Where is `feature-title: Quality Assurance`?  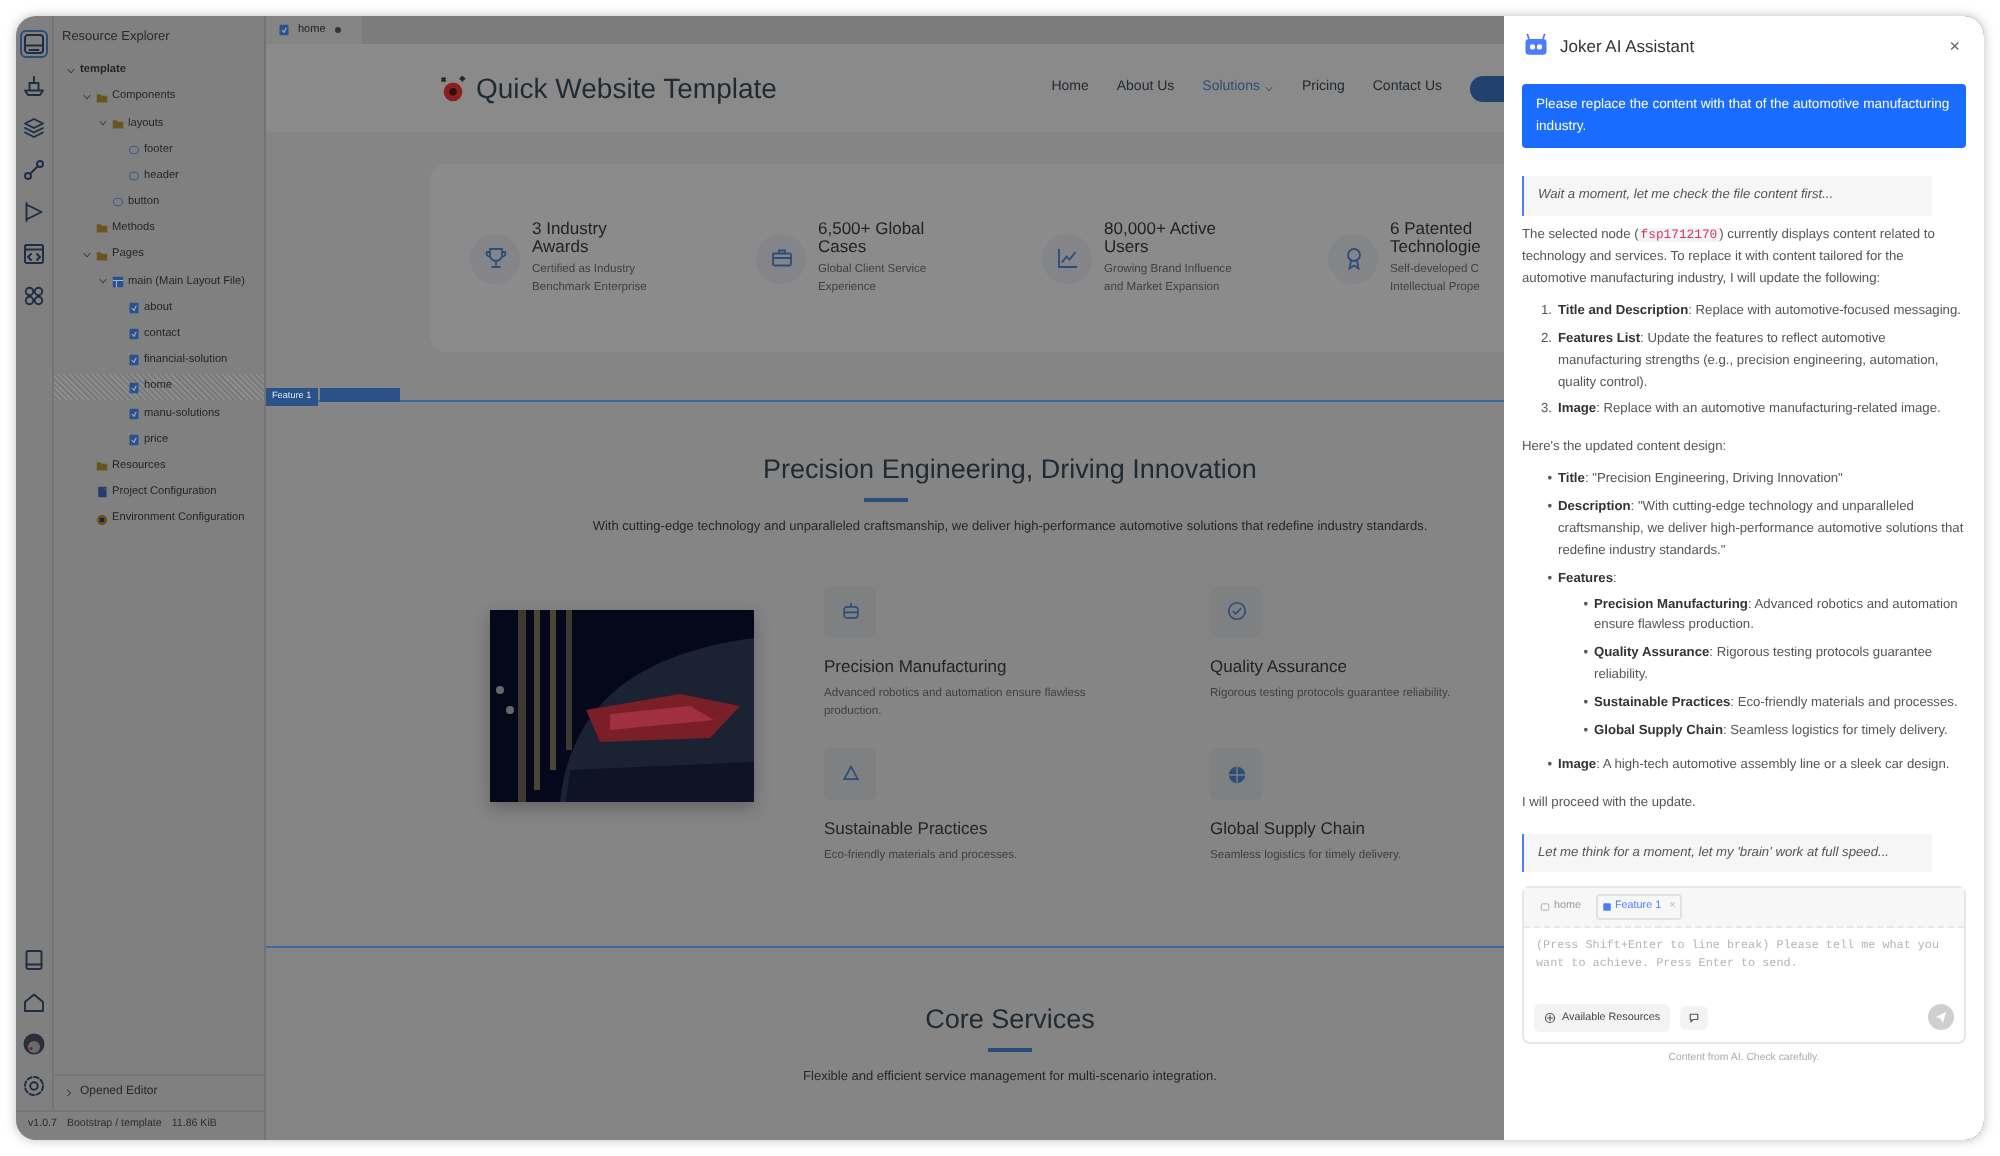 feature-title: Quality Assurance is located at coordinates (1280, 666).